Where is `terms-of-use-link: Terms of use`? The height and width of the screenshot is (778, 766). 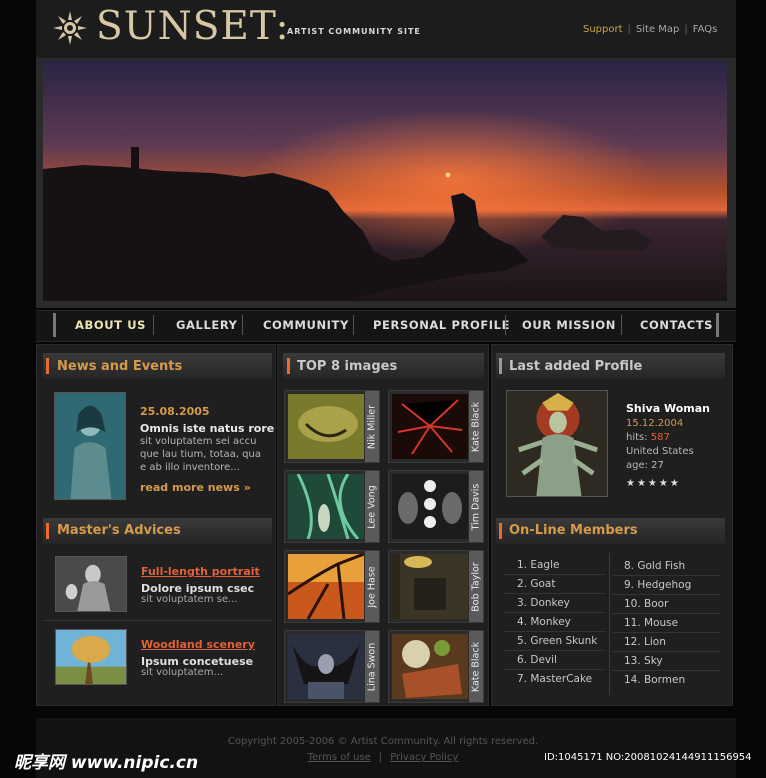
terms-of-use-link: Terms of use is located at coordinates (339, 757).